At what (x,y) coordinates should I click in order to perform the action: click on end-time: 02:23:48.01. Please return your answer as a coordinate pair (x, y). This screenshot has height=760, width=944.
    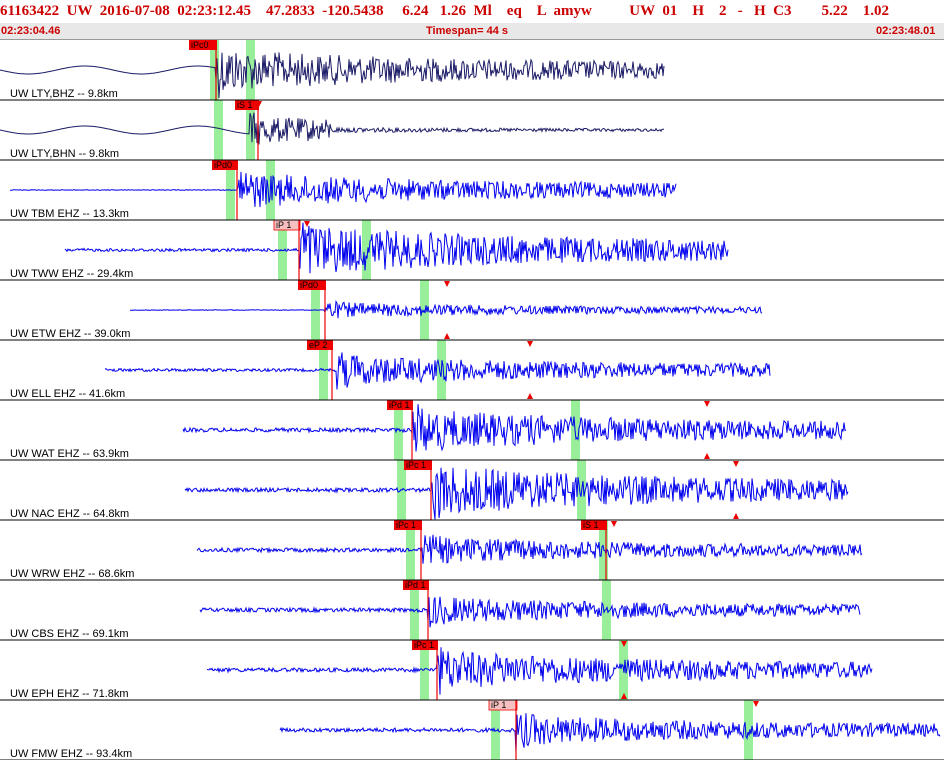
    Looking at the image, I should click on (906, 31).